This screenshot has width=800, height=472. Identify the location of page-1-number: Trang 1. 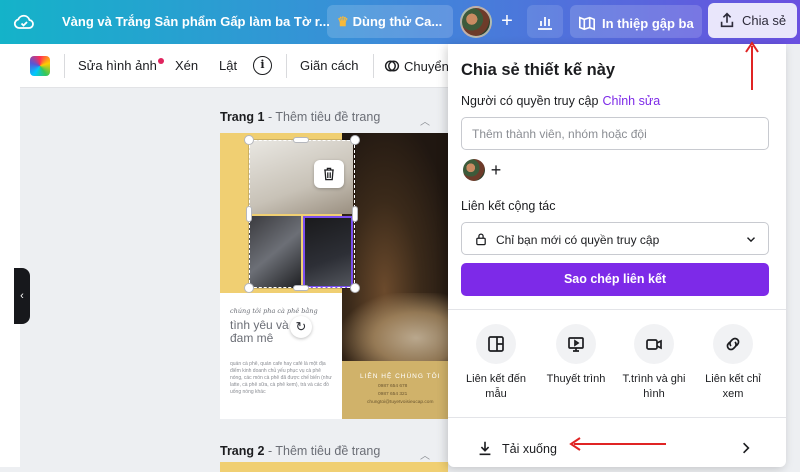
(242, 117).